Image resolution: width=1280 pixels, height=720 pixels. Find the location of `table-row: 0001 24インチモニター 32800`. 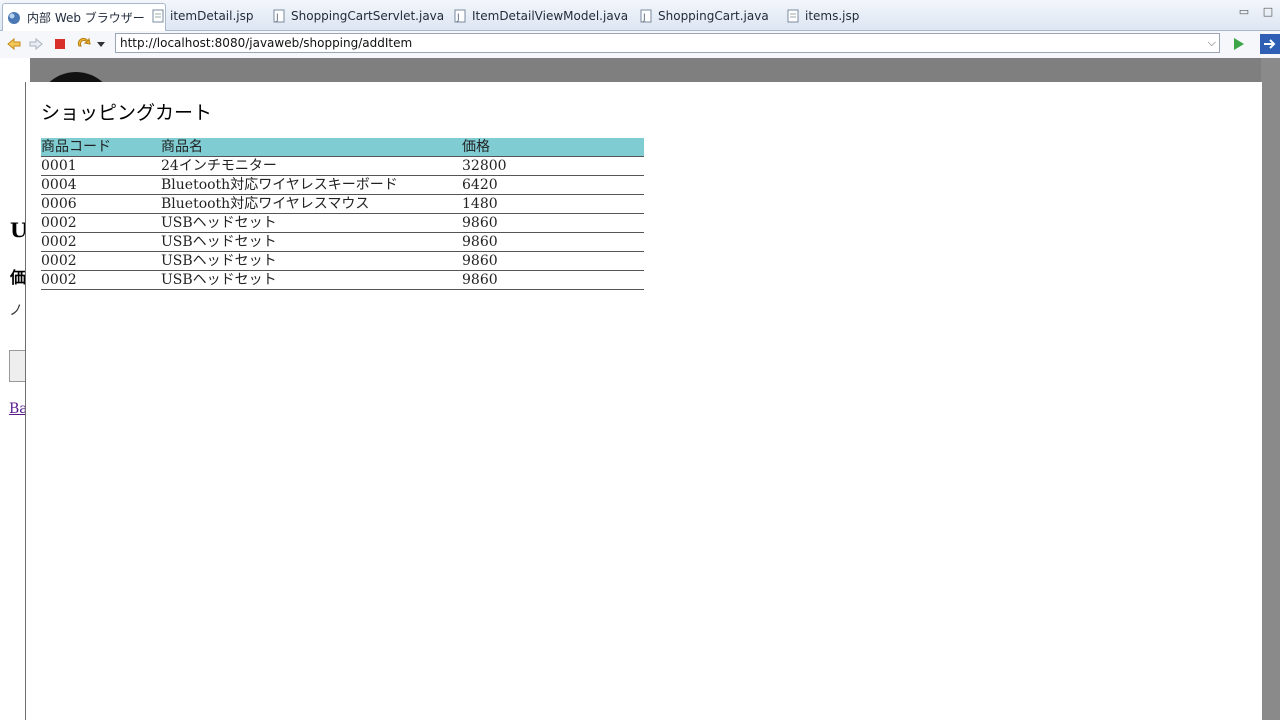

table-row: 0001 24インチモニター 32800 is located at coordinates (342, 166).